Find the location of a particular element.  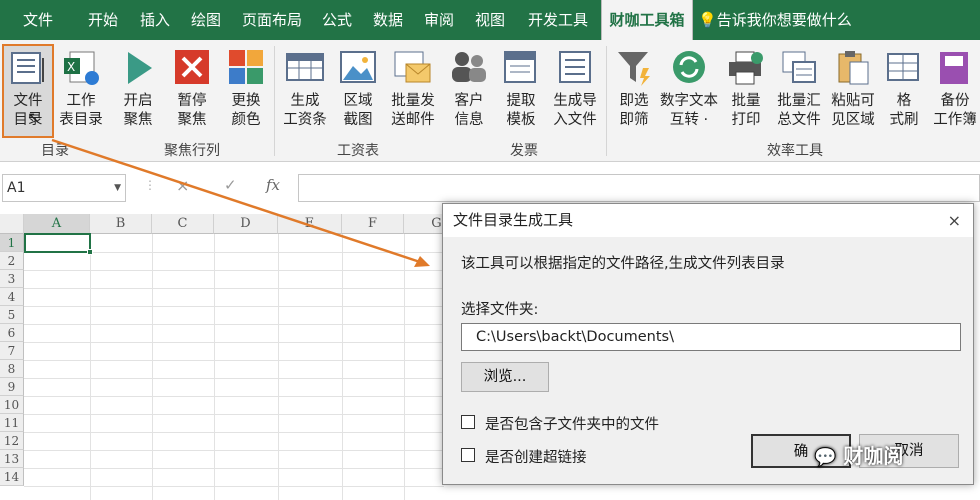

mouse-cursor-icon: ↖ is located at coordinates (34, 117).